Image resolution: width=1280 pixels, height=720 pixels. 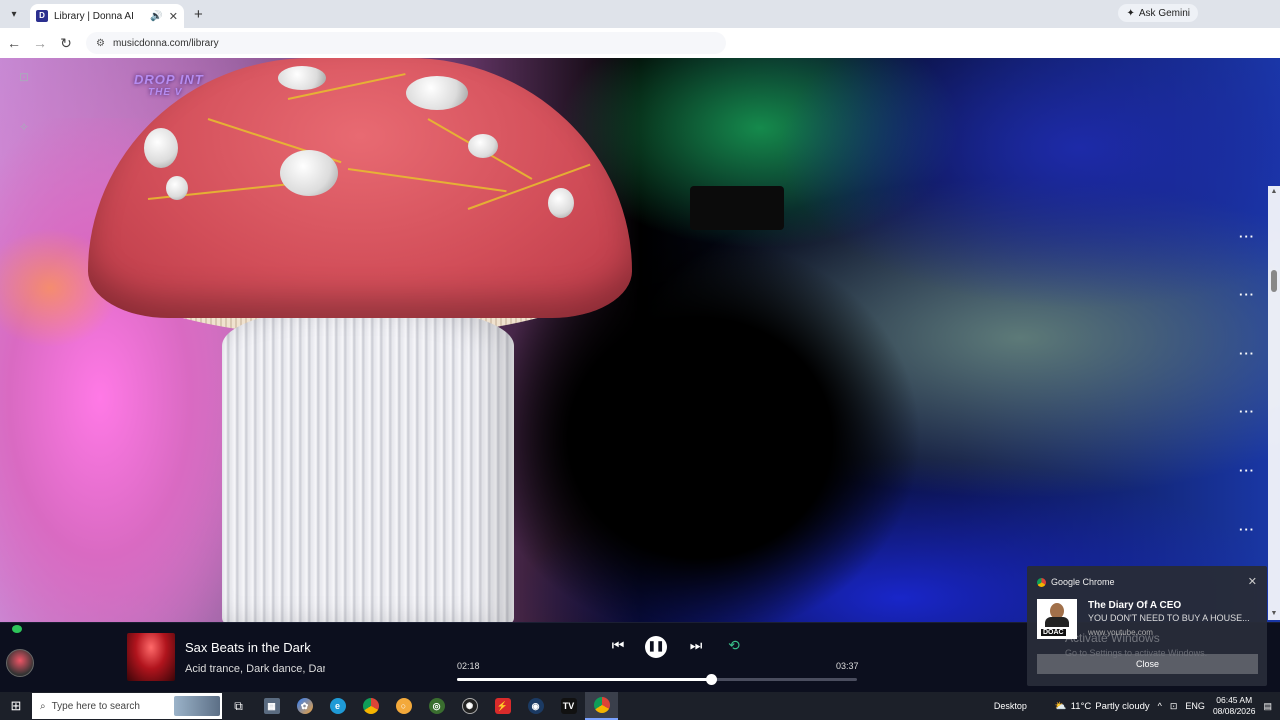 What do you see at coordinates (156, 16) in the screenshot?
I see `audio-playing-icon: 🔊` at bounding box center [156, 16].